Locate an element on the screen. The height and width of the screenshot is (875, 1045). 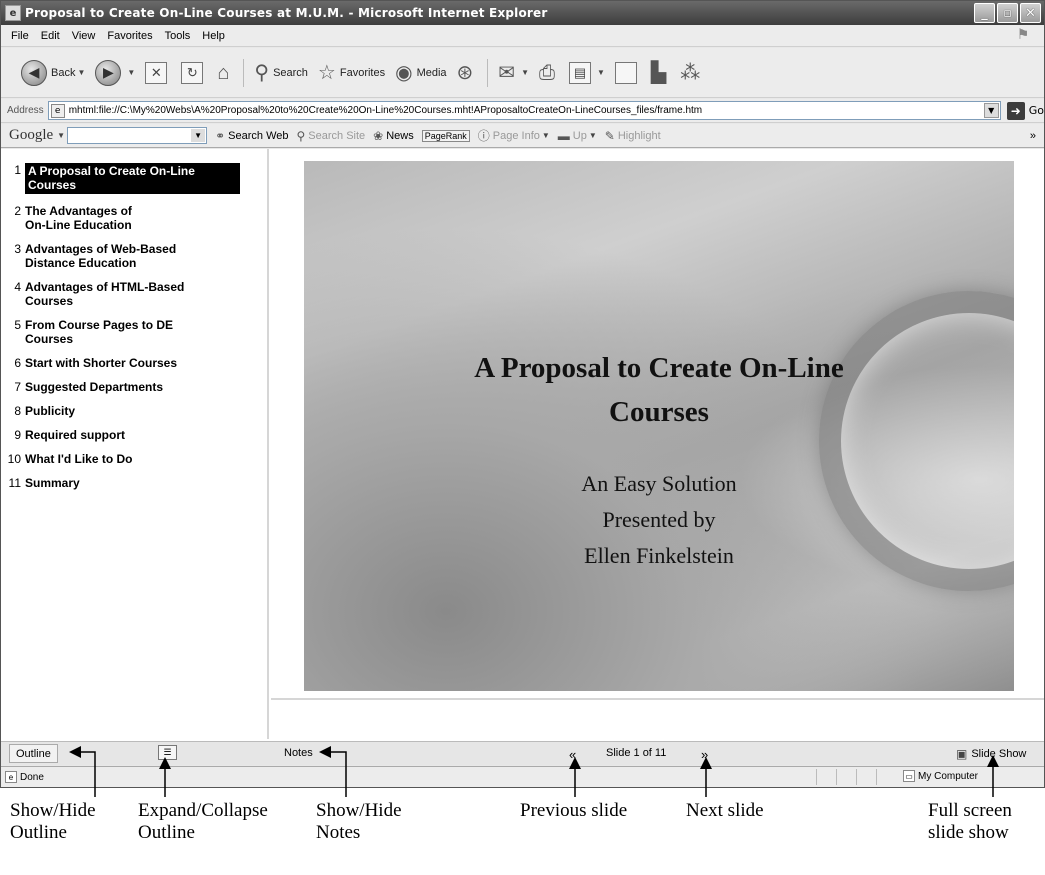
edit-dropdown-icon: ▼ is located at coordinates (601, 72).